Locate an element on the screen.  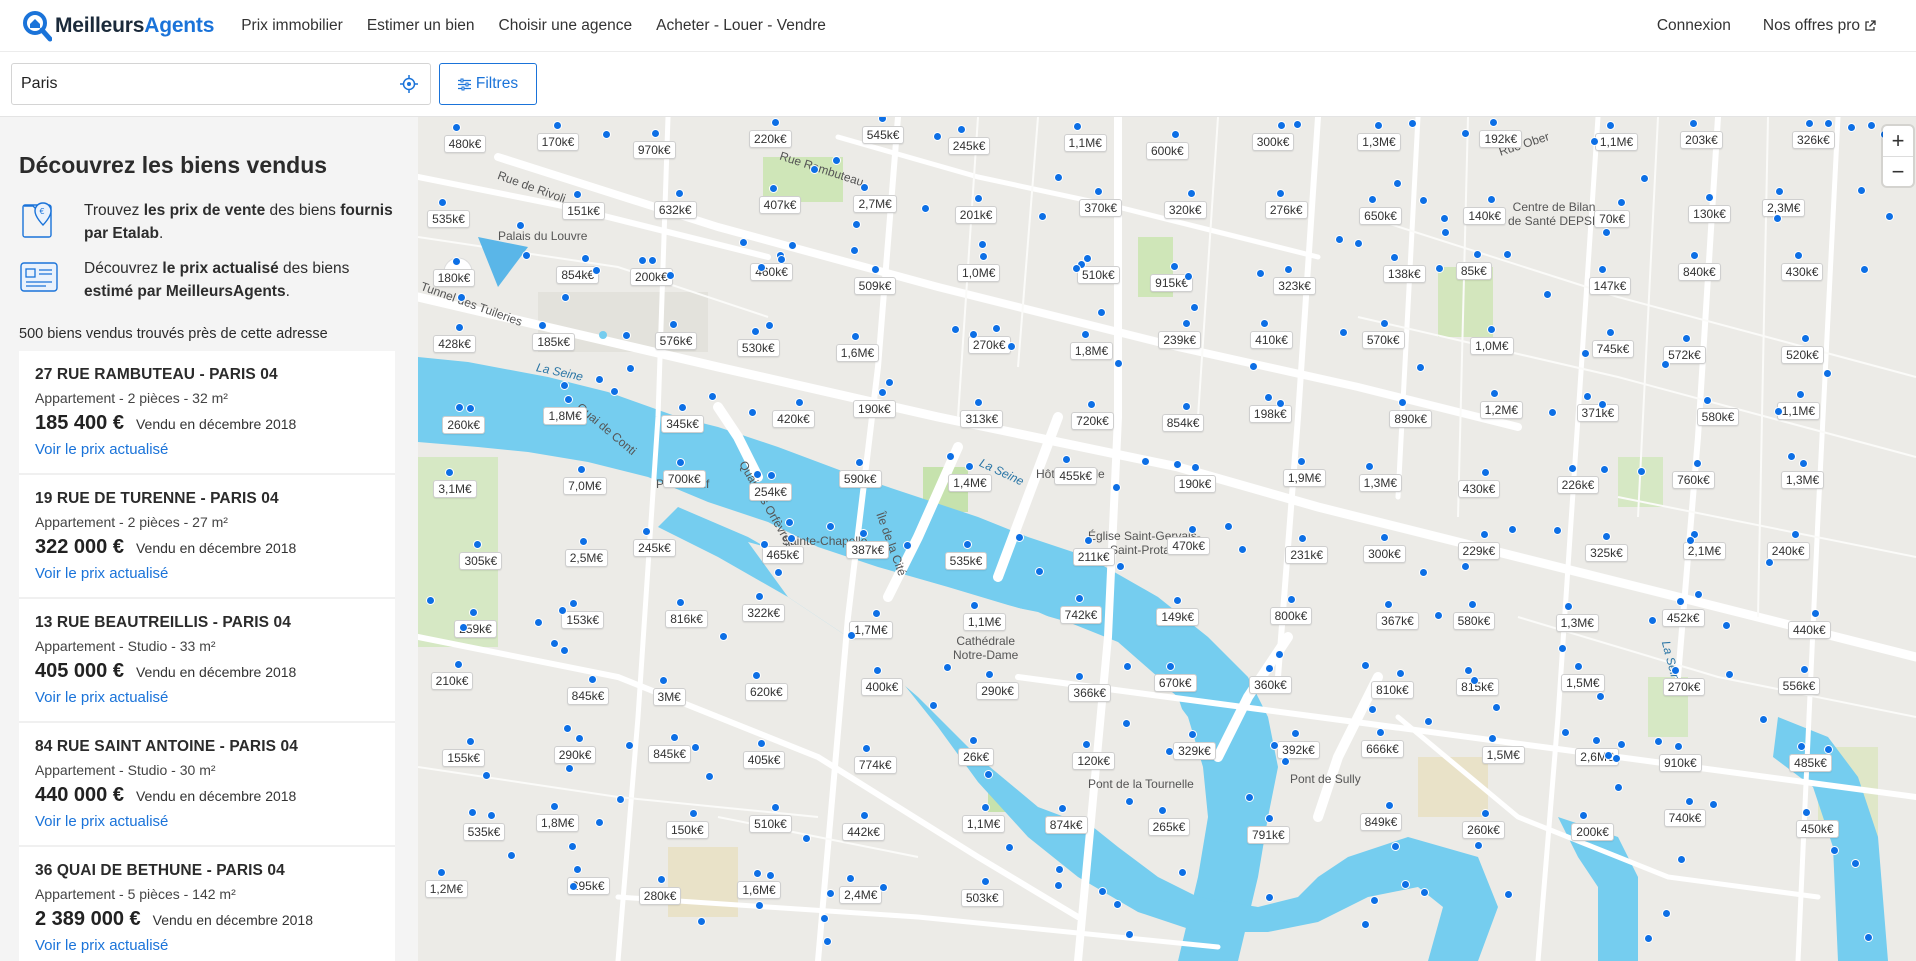
price-label: 151k€ is located at coordinates (583, 210).